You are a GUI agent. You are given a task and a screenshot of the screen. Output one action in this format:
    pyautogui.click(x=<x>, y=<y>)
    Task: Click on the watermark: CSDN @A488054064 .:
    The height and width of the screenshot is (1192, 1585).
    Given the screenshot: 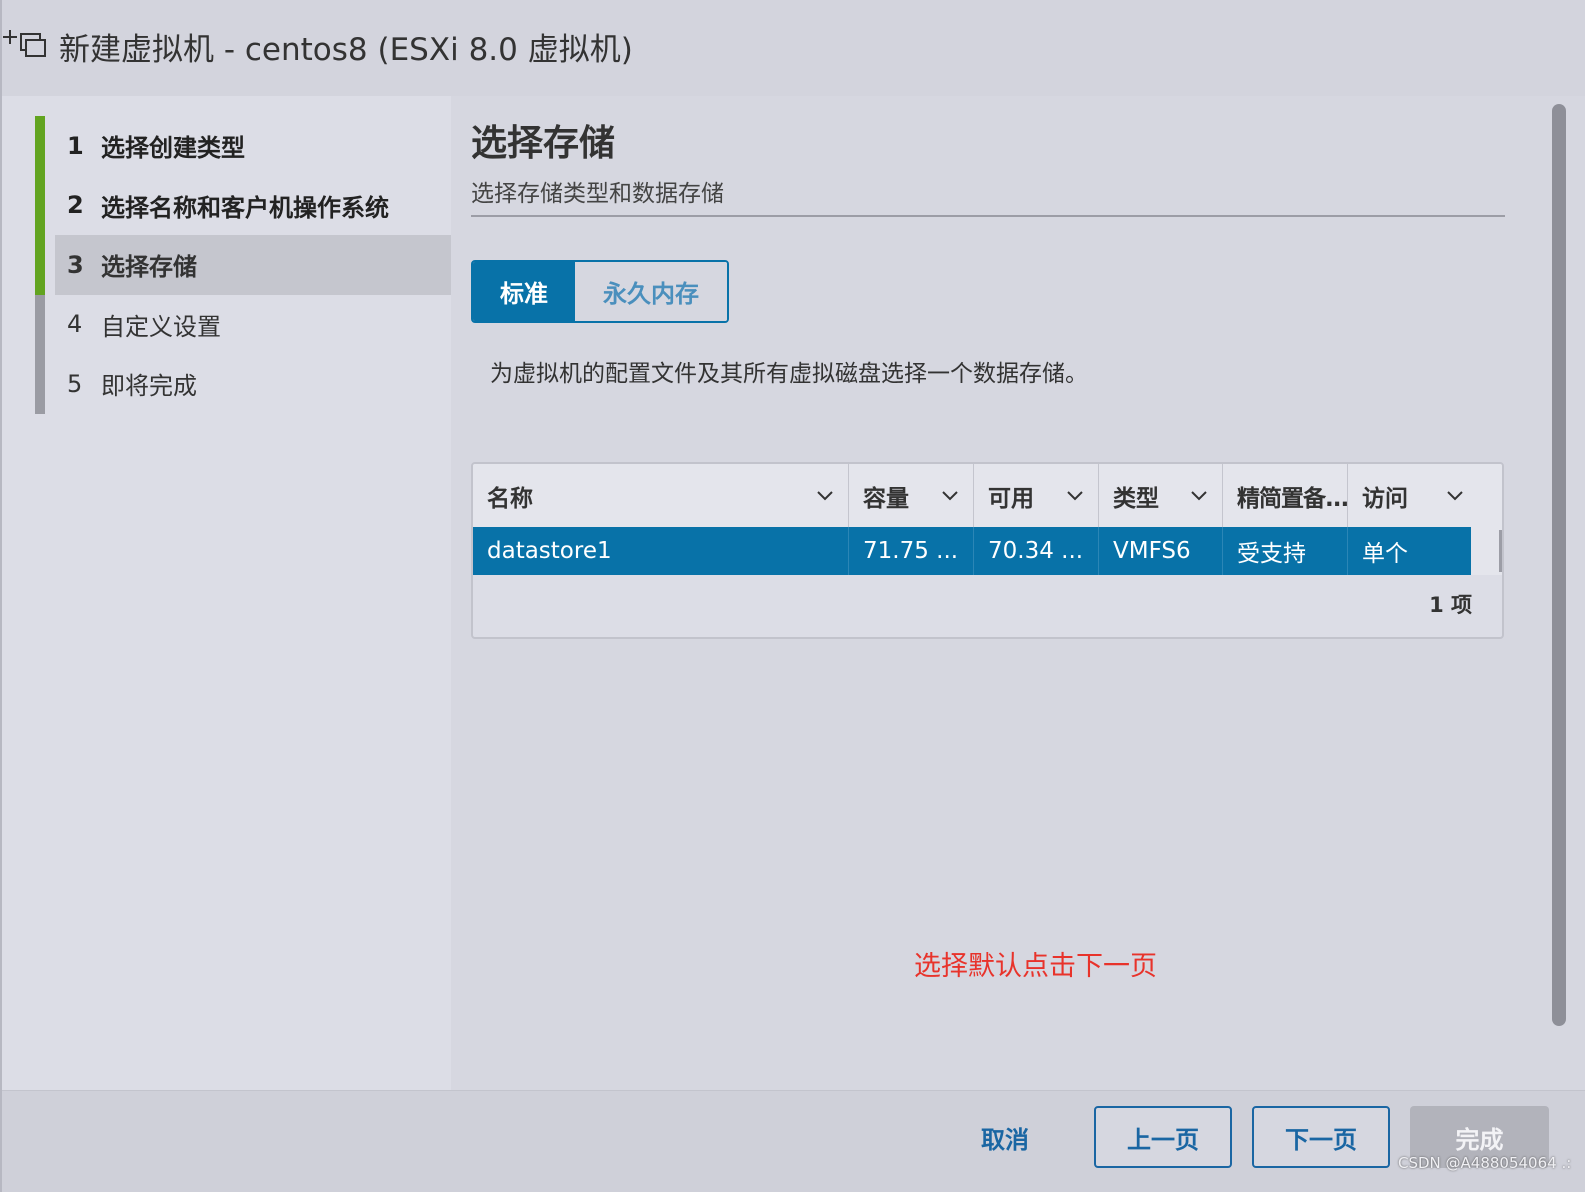 What is the action you would take?
    pyautogui.click(x=1485, y=1163)
    